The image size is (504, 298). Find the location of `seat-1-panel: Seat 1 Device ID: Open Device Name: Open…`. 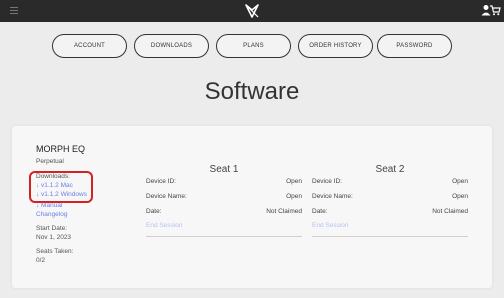

seat-1-panel: Seat 1 Device ID: Open Device Name: Open… is located at coordinates (224, 200).